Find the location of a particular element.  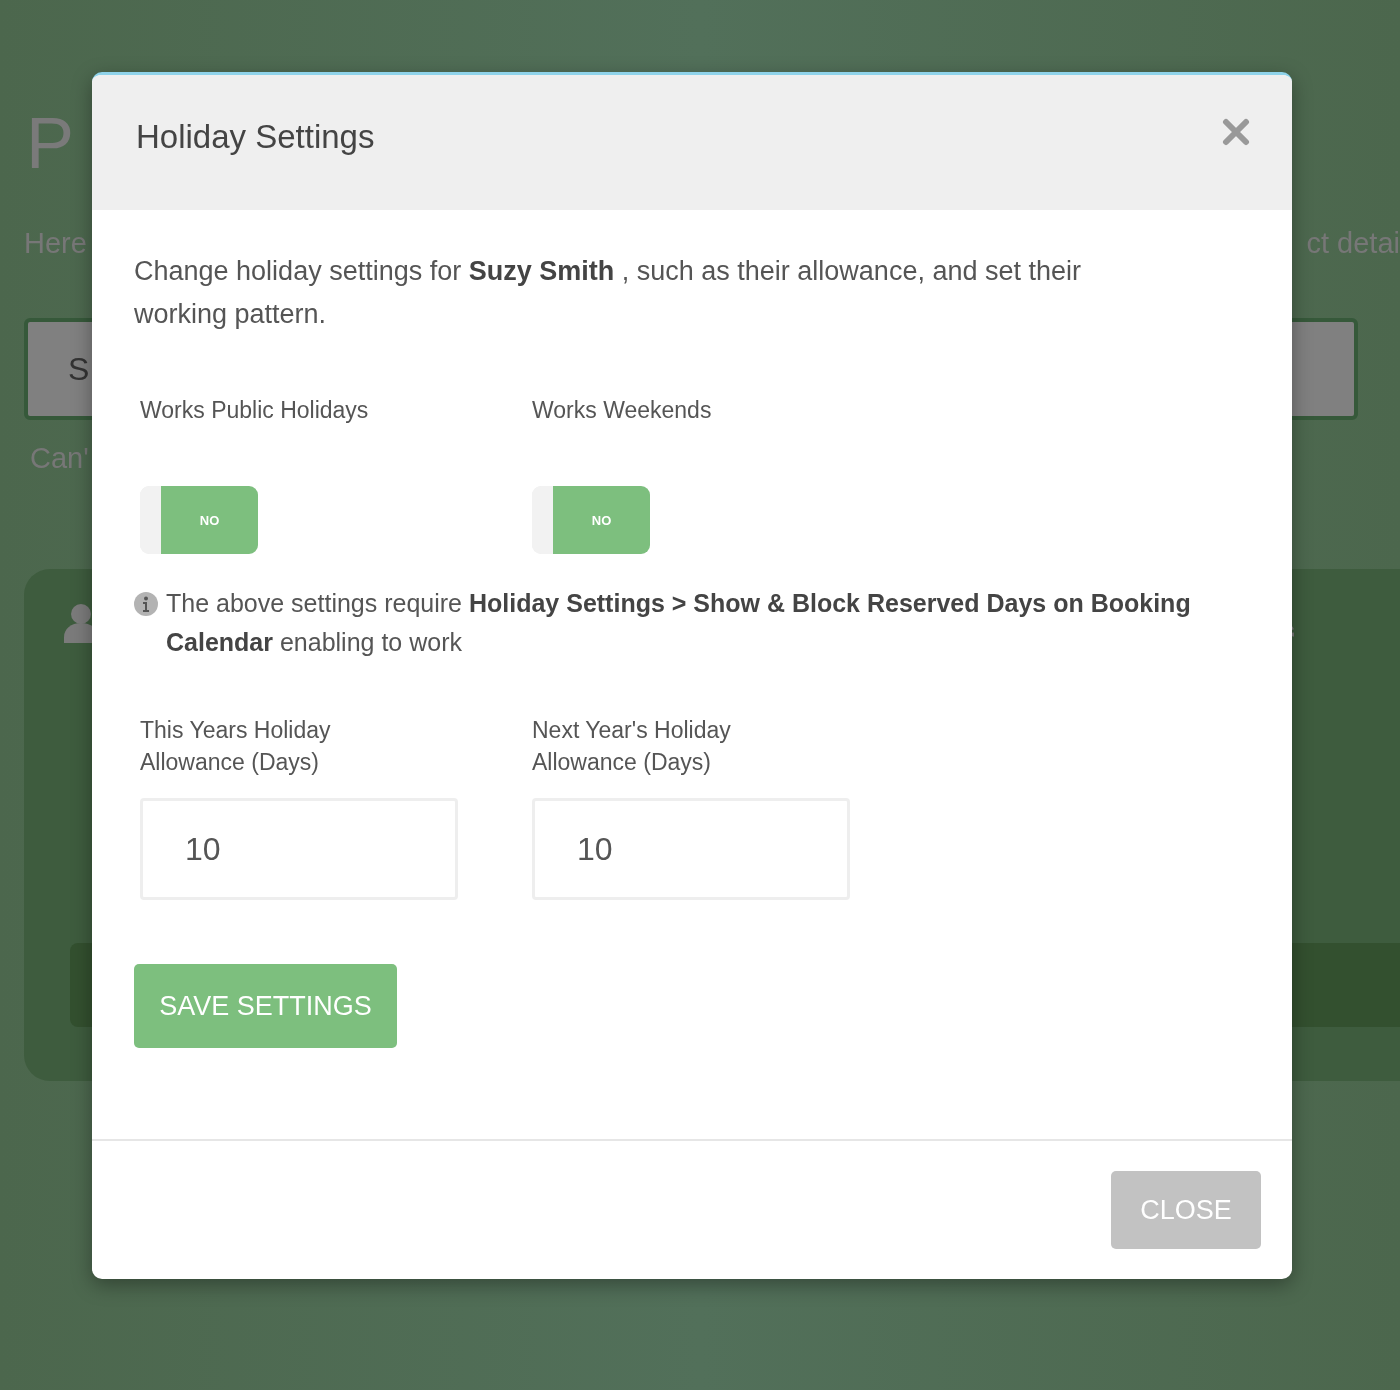

search-value: S is located at coordinates (79, 369).